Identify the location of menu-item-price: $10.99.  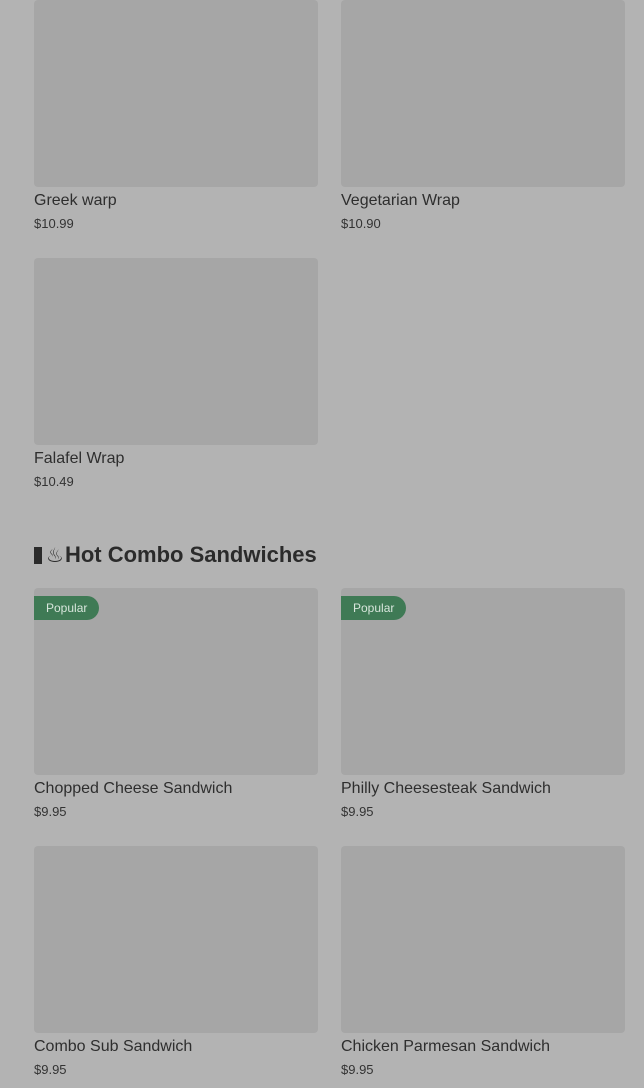
(54, 223).